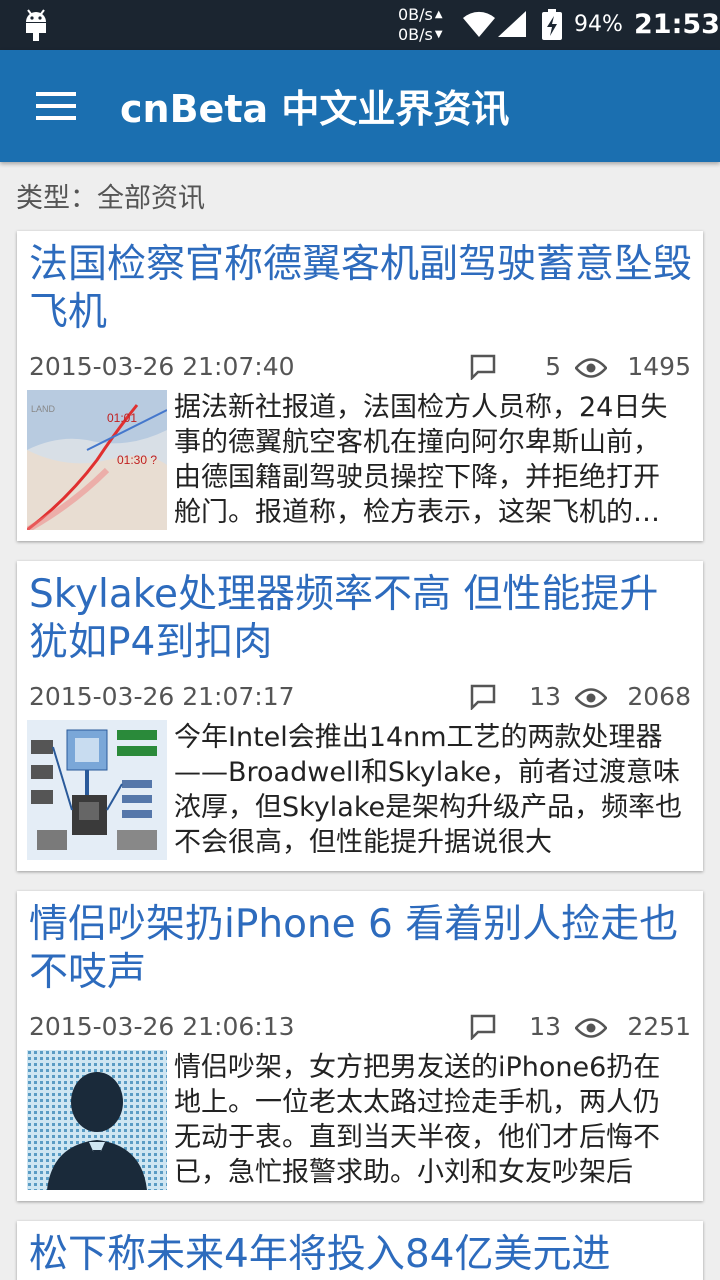  What do you see at coordinates (162, 366) in the screenshot?
I see `article-date: 2015-03-26 21:07:40` at bounding box center [162, 366].